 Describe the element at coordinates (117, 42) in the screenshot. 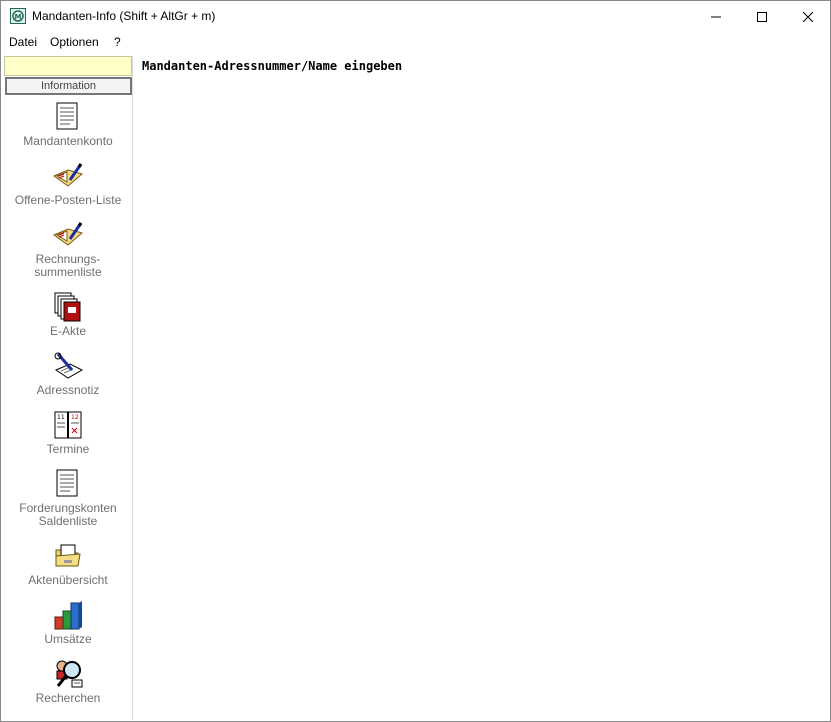

I see `menu-help: ?` at that location.